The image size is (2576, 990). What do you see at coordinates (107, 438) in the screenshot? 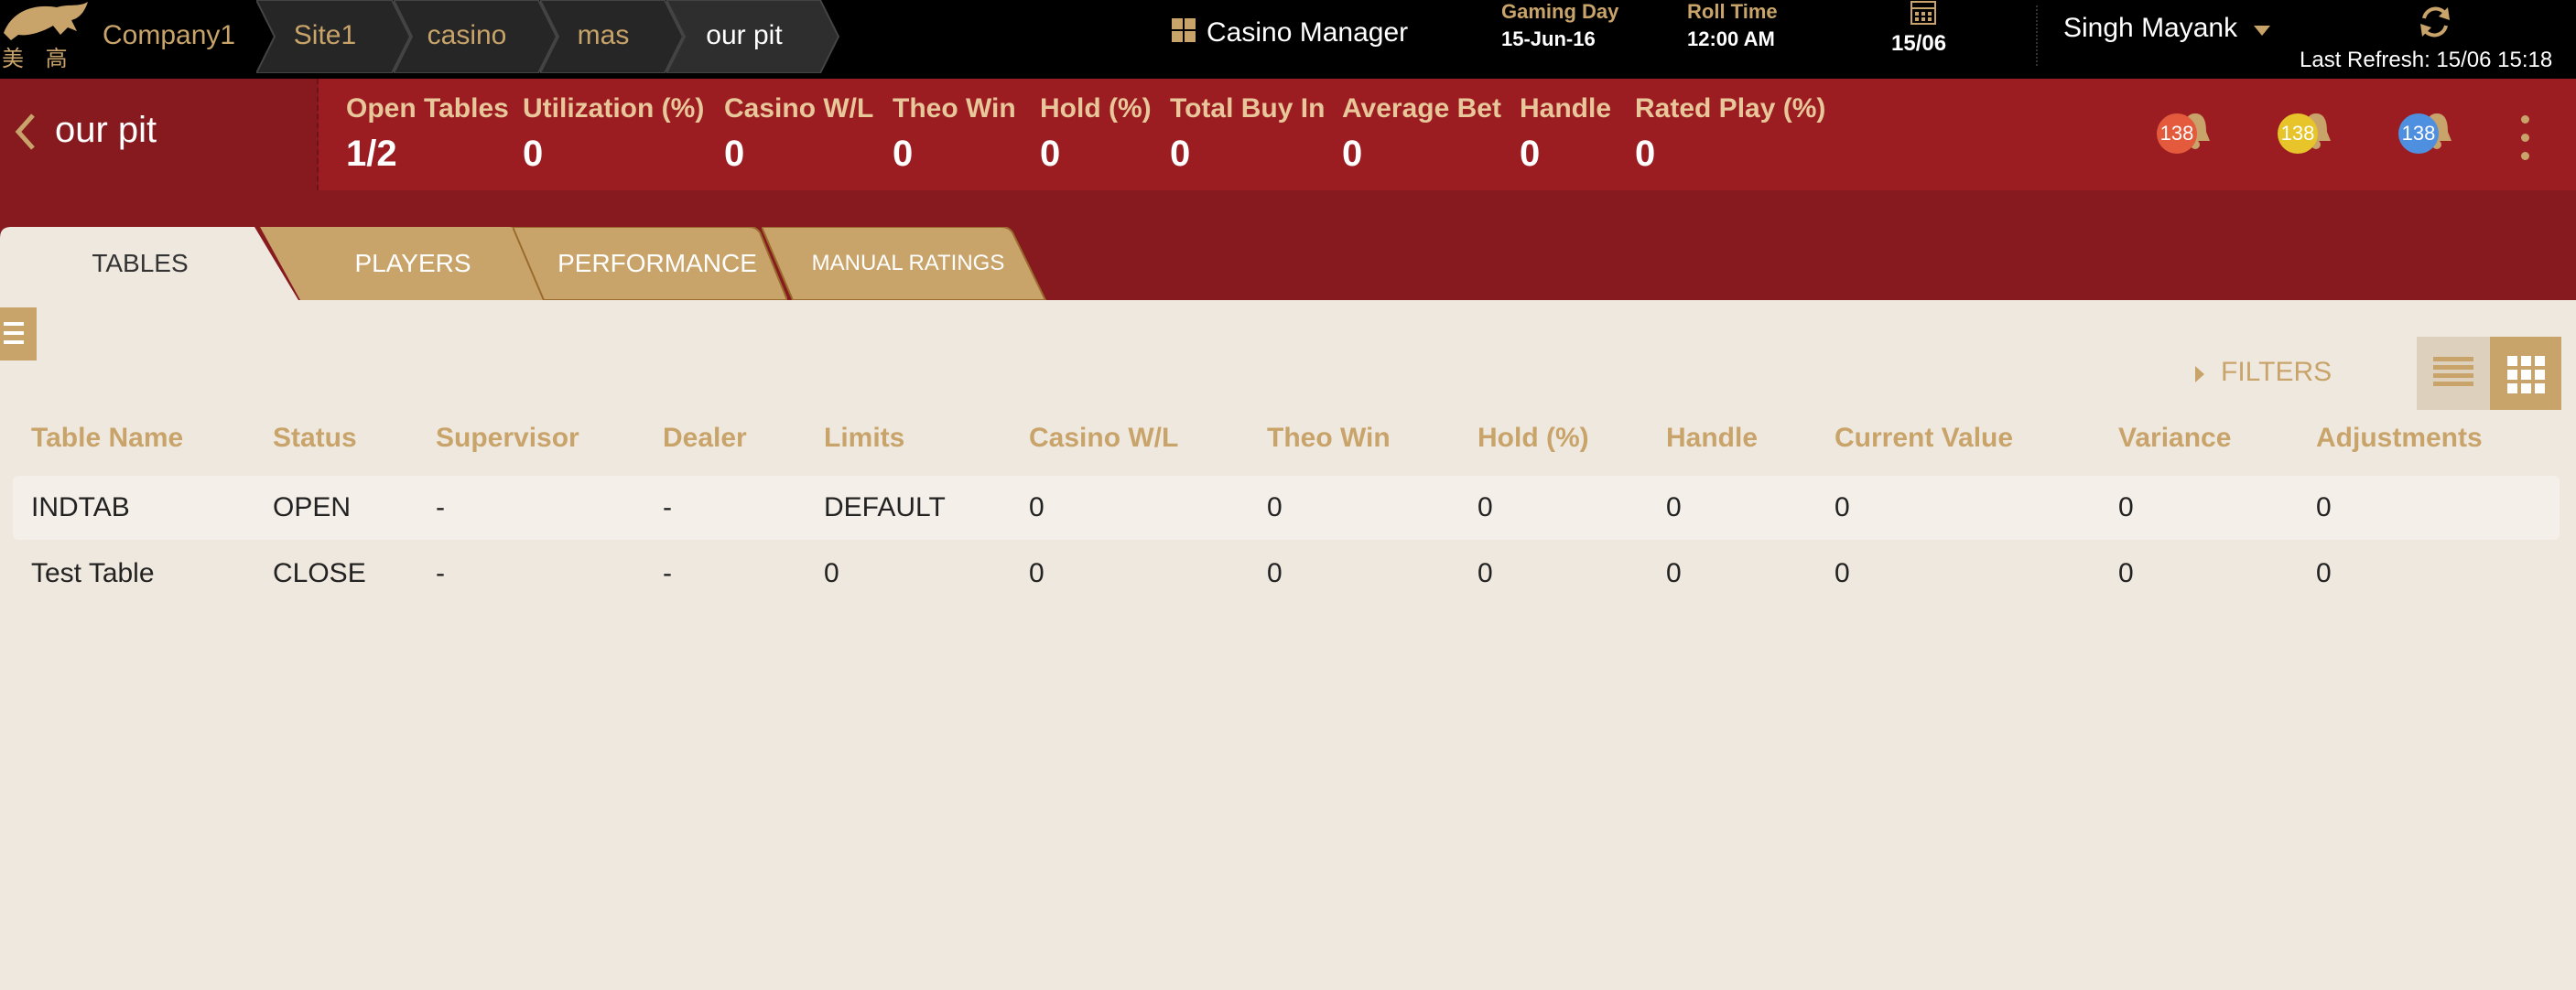
I see `column-header-table-name: Table Name` at bounding box center [107, 438].